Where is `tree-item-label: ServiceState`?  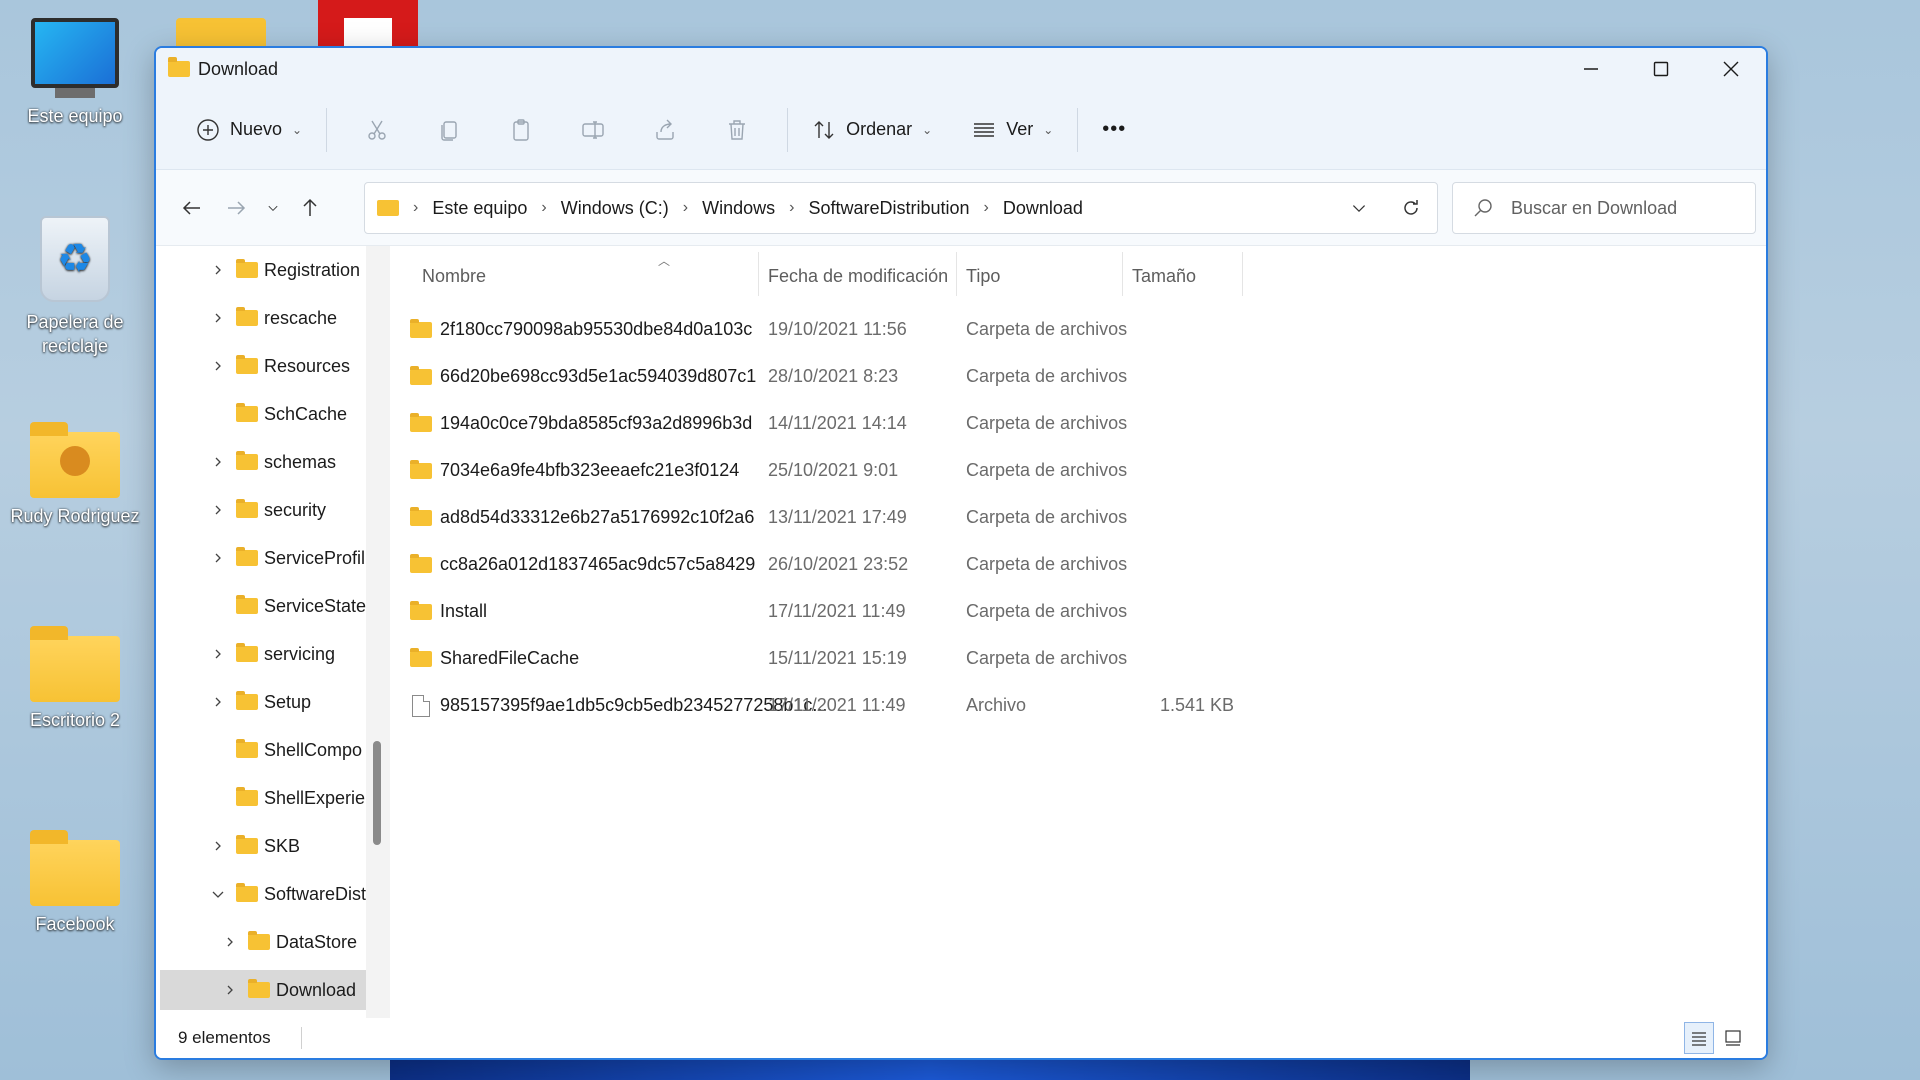
tree-item-label: ServiceState is located at coordinates (315, 605).